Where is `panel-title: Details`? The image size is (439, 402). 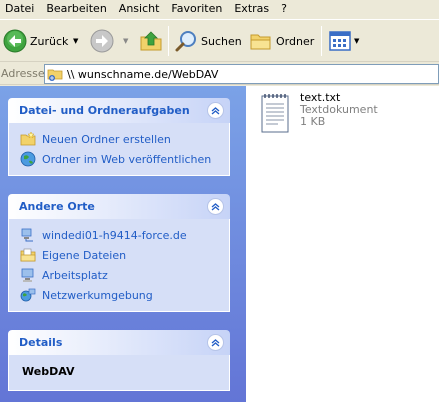 panel-title: Details is located at coordinates (41, 342).